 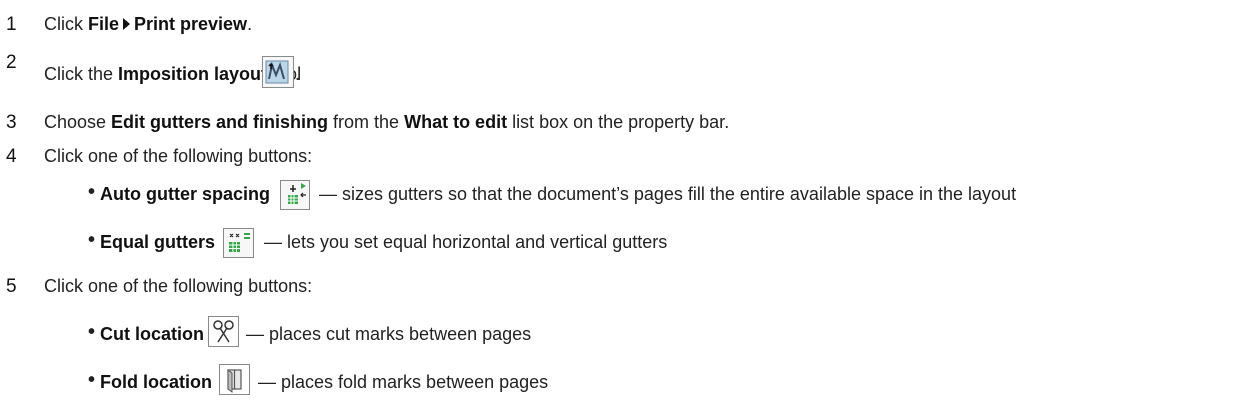 I want to click on fold-icon, so click(x=234, y=379).